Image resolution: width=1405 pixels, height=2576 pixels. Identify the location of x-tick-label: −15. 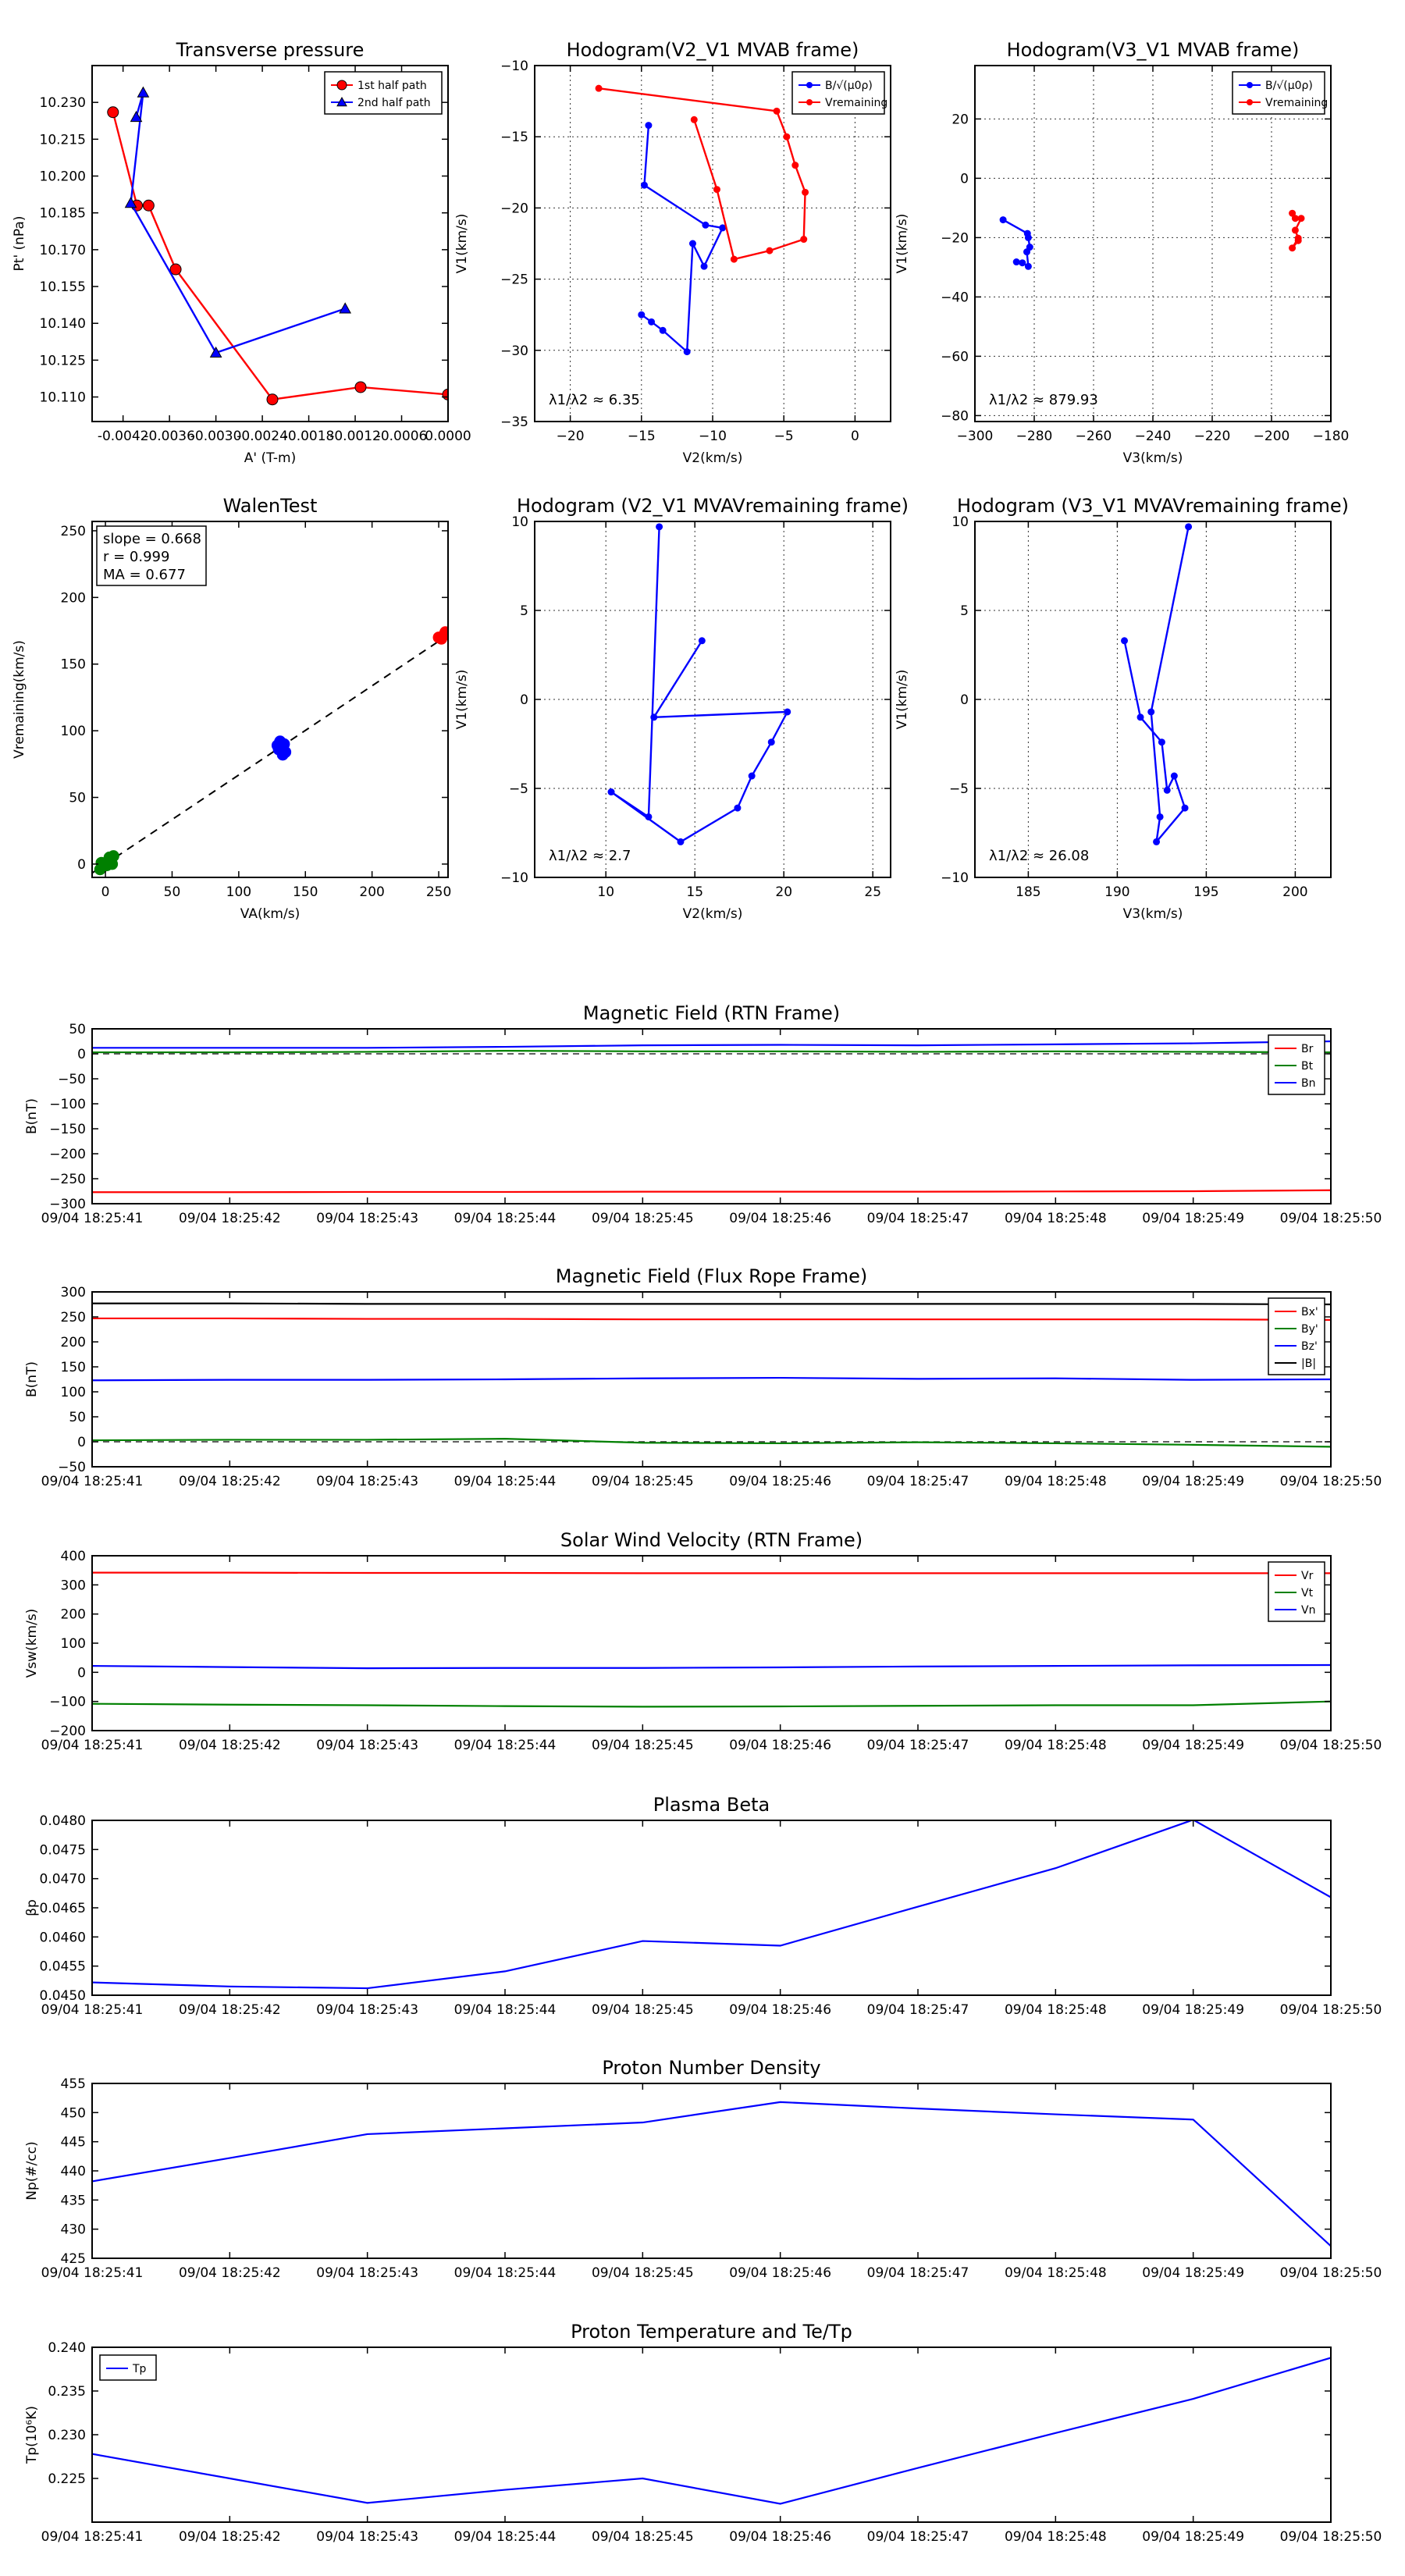
(642, 436).